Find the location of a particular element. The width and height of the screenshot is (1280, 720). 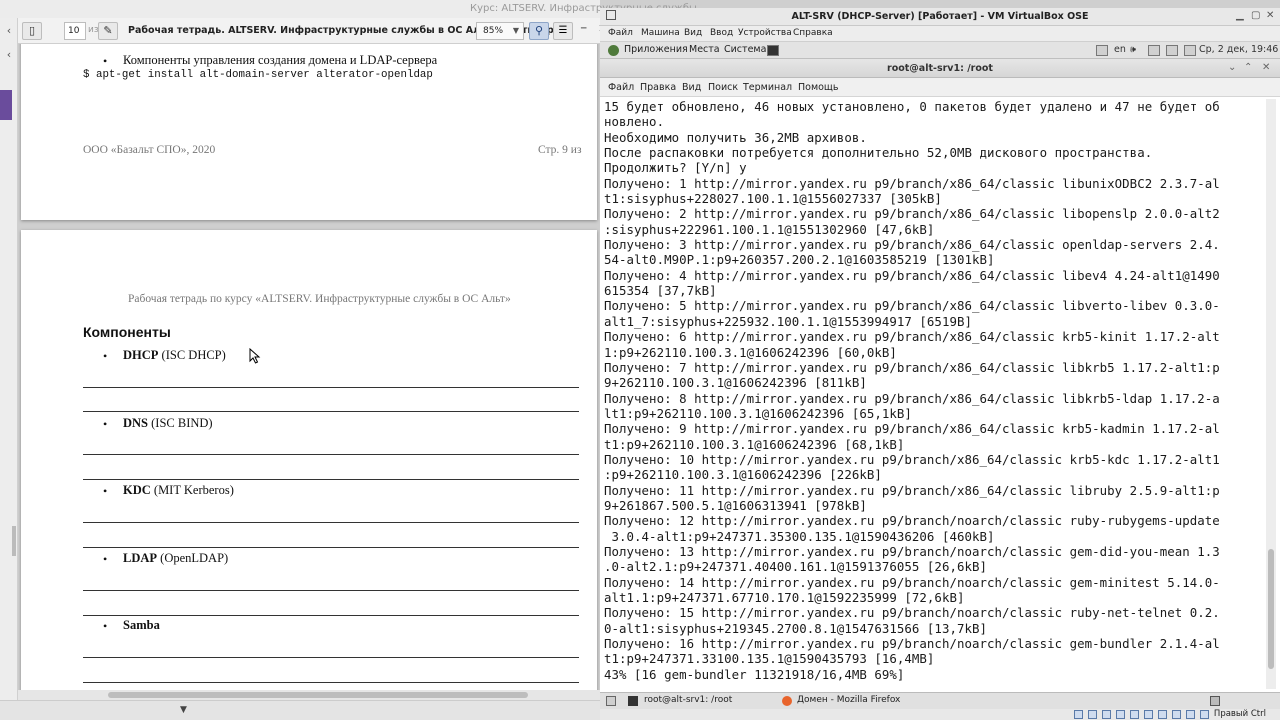

cpu-icon is located at coordinates (1190, 714).